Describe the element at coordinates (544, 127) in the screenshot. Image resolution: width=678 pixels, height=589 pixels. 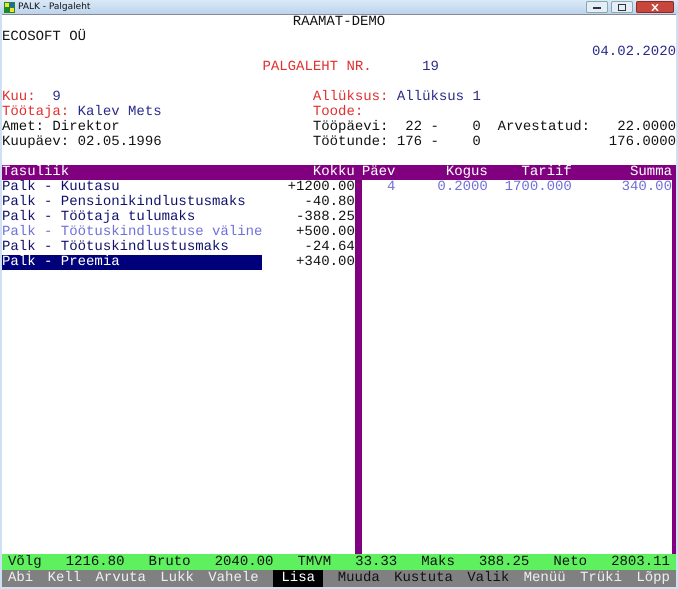
I see `field-label: Arvestatud:` at that location.